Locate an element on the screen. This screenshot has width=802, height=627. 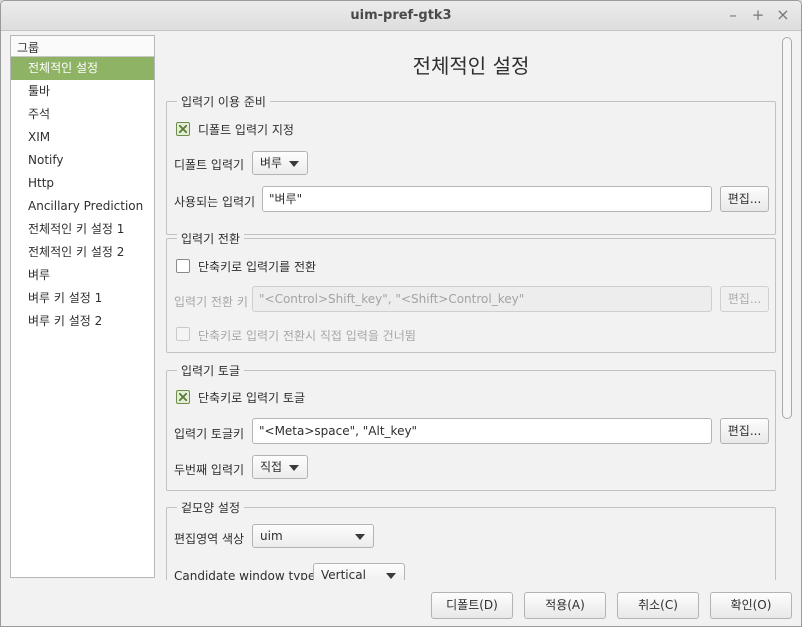
switch-im-check-label: 단축키로 입력기를 전환 is located at coordinates (257, 267).